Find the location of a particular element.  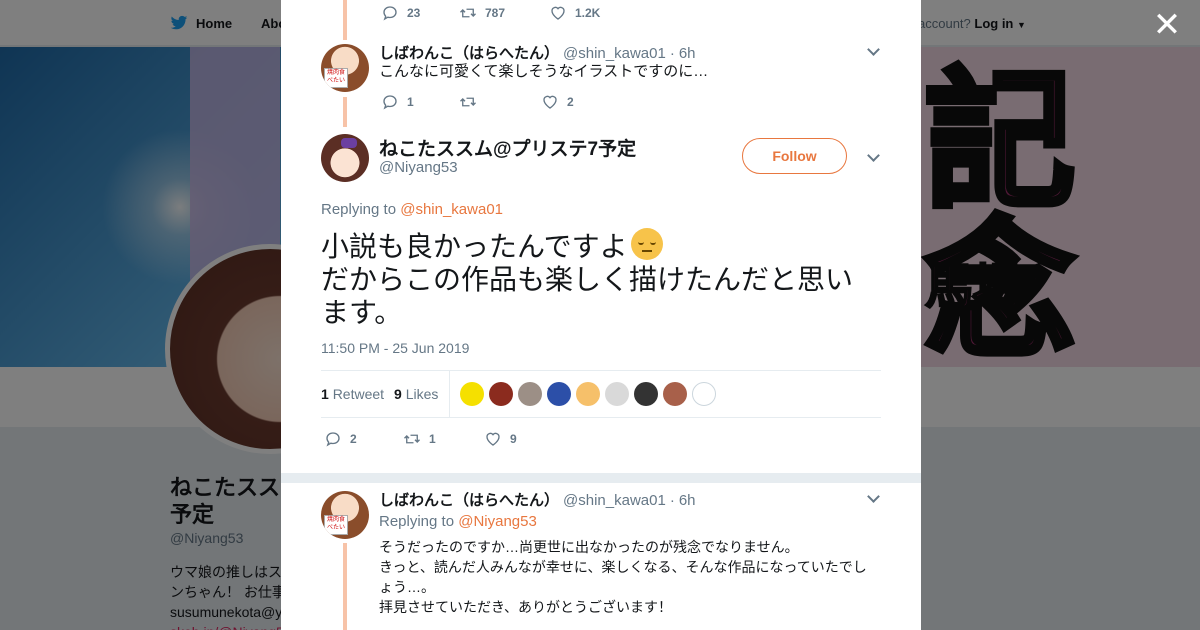

like-stat: 9 Likes is located at coordinates (416, 394).